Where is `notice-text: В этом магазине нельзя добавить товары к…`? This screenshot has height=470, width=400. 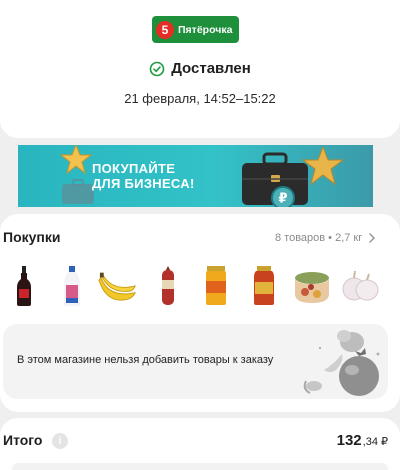 notice-text: В этом магазине нельзя добавить товары к… is located at coordinates (145, 360).